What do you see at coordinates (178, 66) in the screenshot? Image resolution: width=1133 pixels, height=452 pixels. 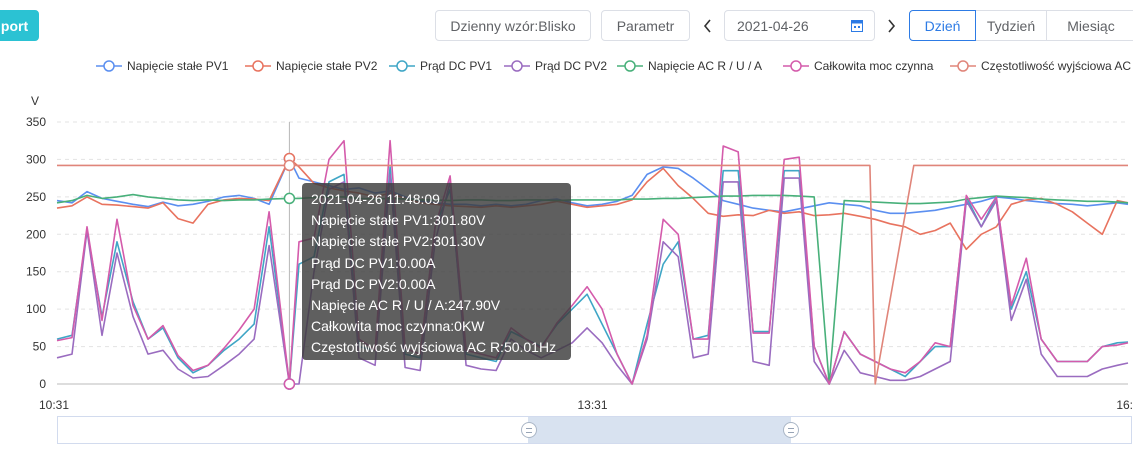 I see `legend-label: Napięcie stałe PV1` at bounding box center [178, 66].